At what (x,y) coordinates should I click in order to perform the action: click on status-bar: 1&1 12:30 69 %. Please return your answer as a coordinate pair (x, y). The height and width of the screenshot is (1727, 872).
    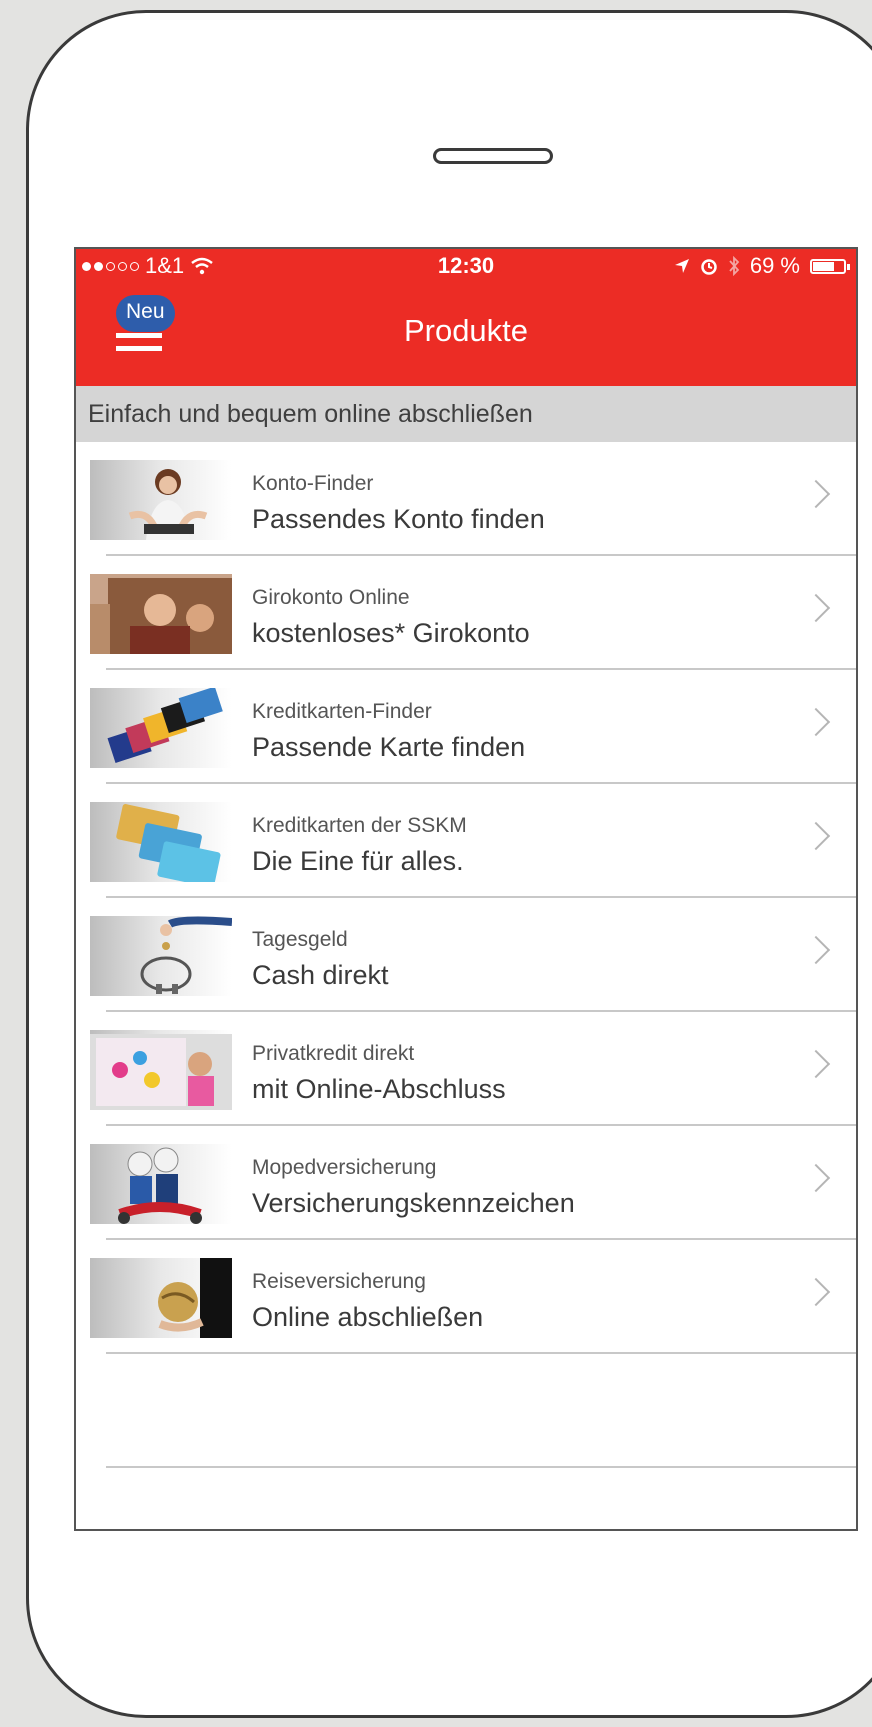
    Looking at the image, I should click on (466, 267).